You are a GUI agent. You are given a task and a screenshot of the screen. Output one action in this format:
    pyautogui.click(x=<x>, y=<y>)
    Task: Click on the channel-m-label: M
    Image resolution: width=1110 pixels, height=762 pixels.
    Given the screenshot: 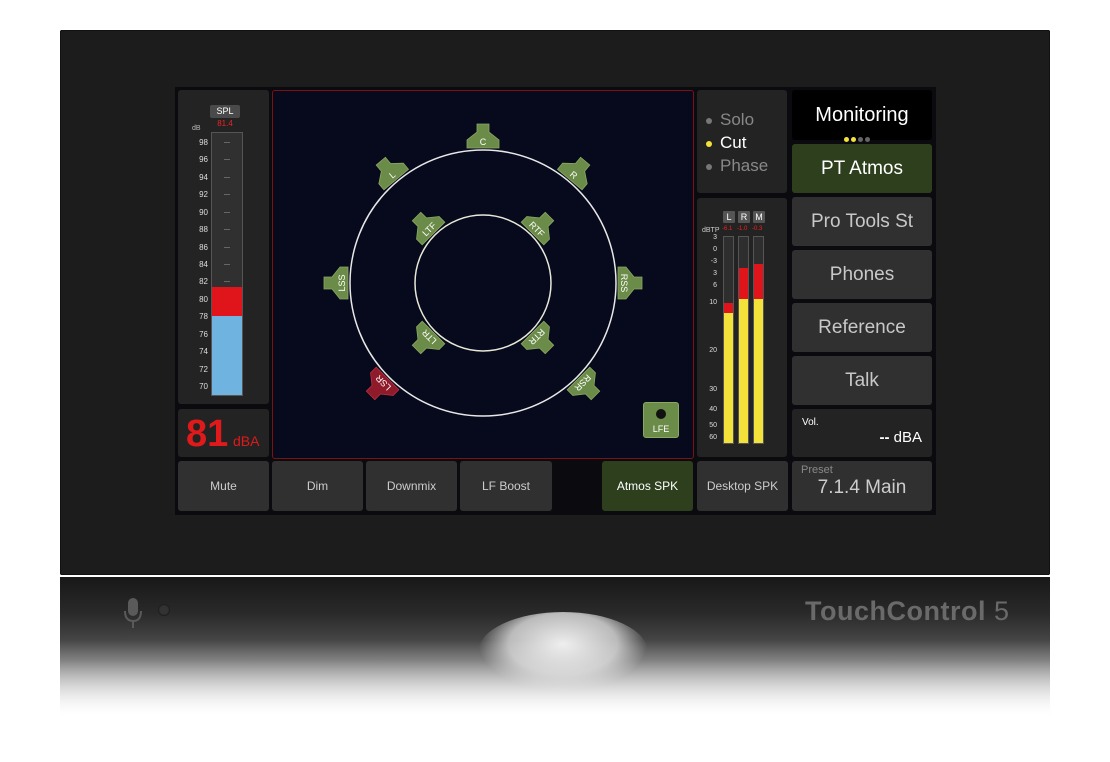 What is the action you would take?
    pyautogui.click(x=759, y=217)
    